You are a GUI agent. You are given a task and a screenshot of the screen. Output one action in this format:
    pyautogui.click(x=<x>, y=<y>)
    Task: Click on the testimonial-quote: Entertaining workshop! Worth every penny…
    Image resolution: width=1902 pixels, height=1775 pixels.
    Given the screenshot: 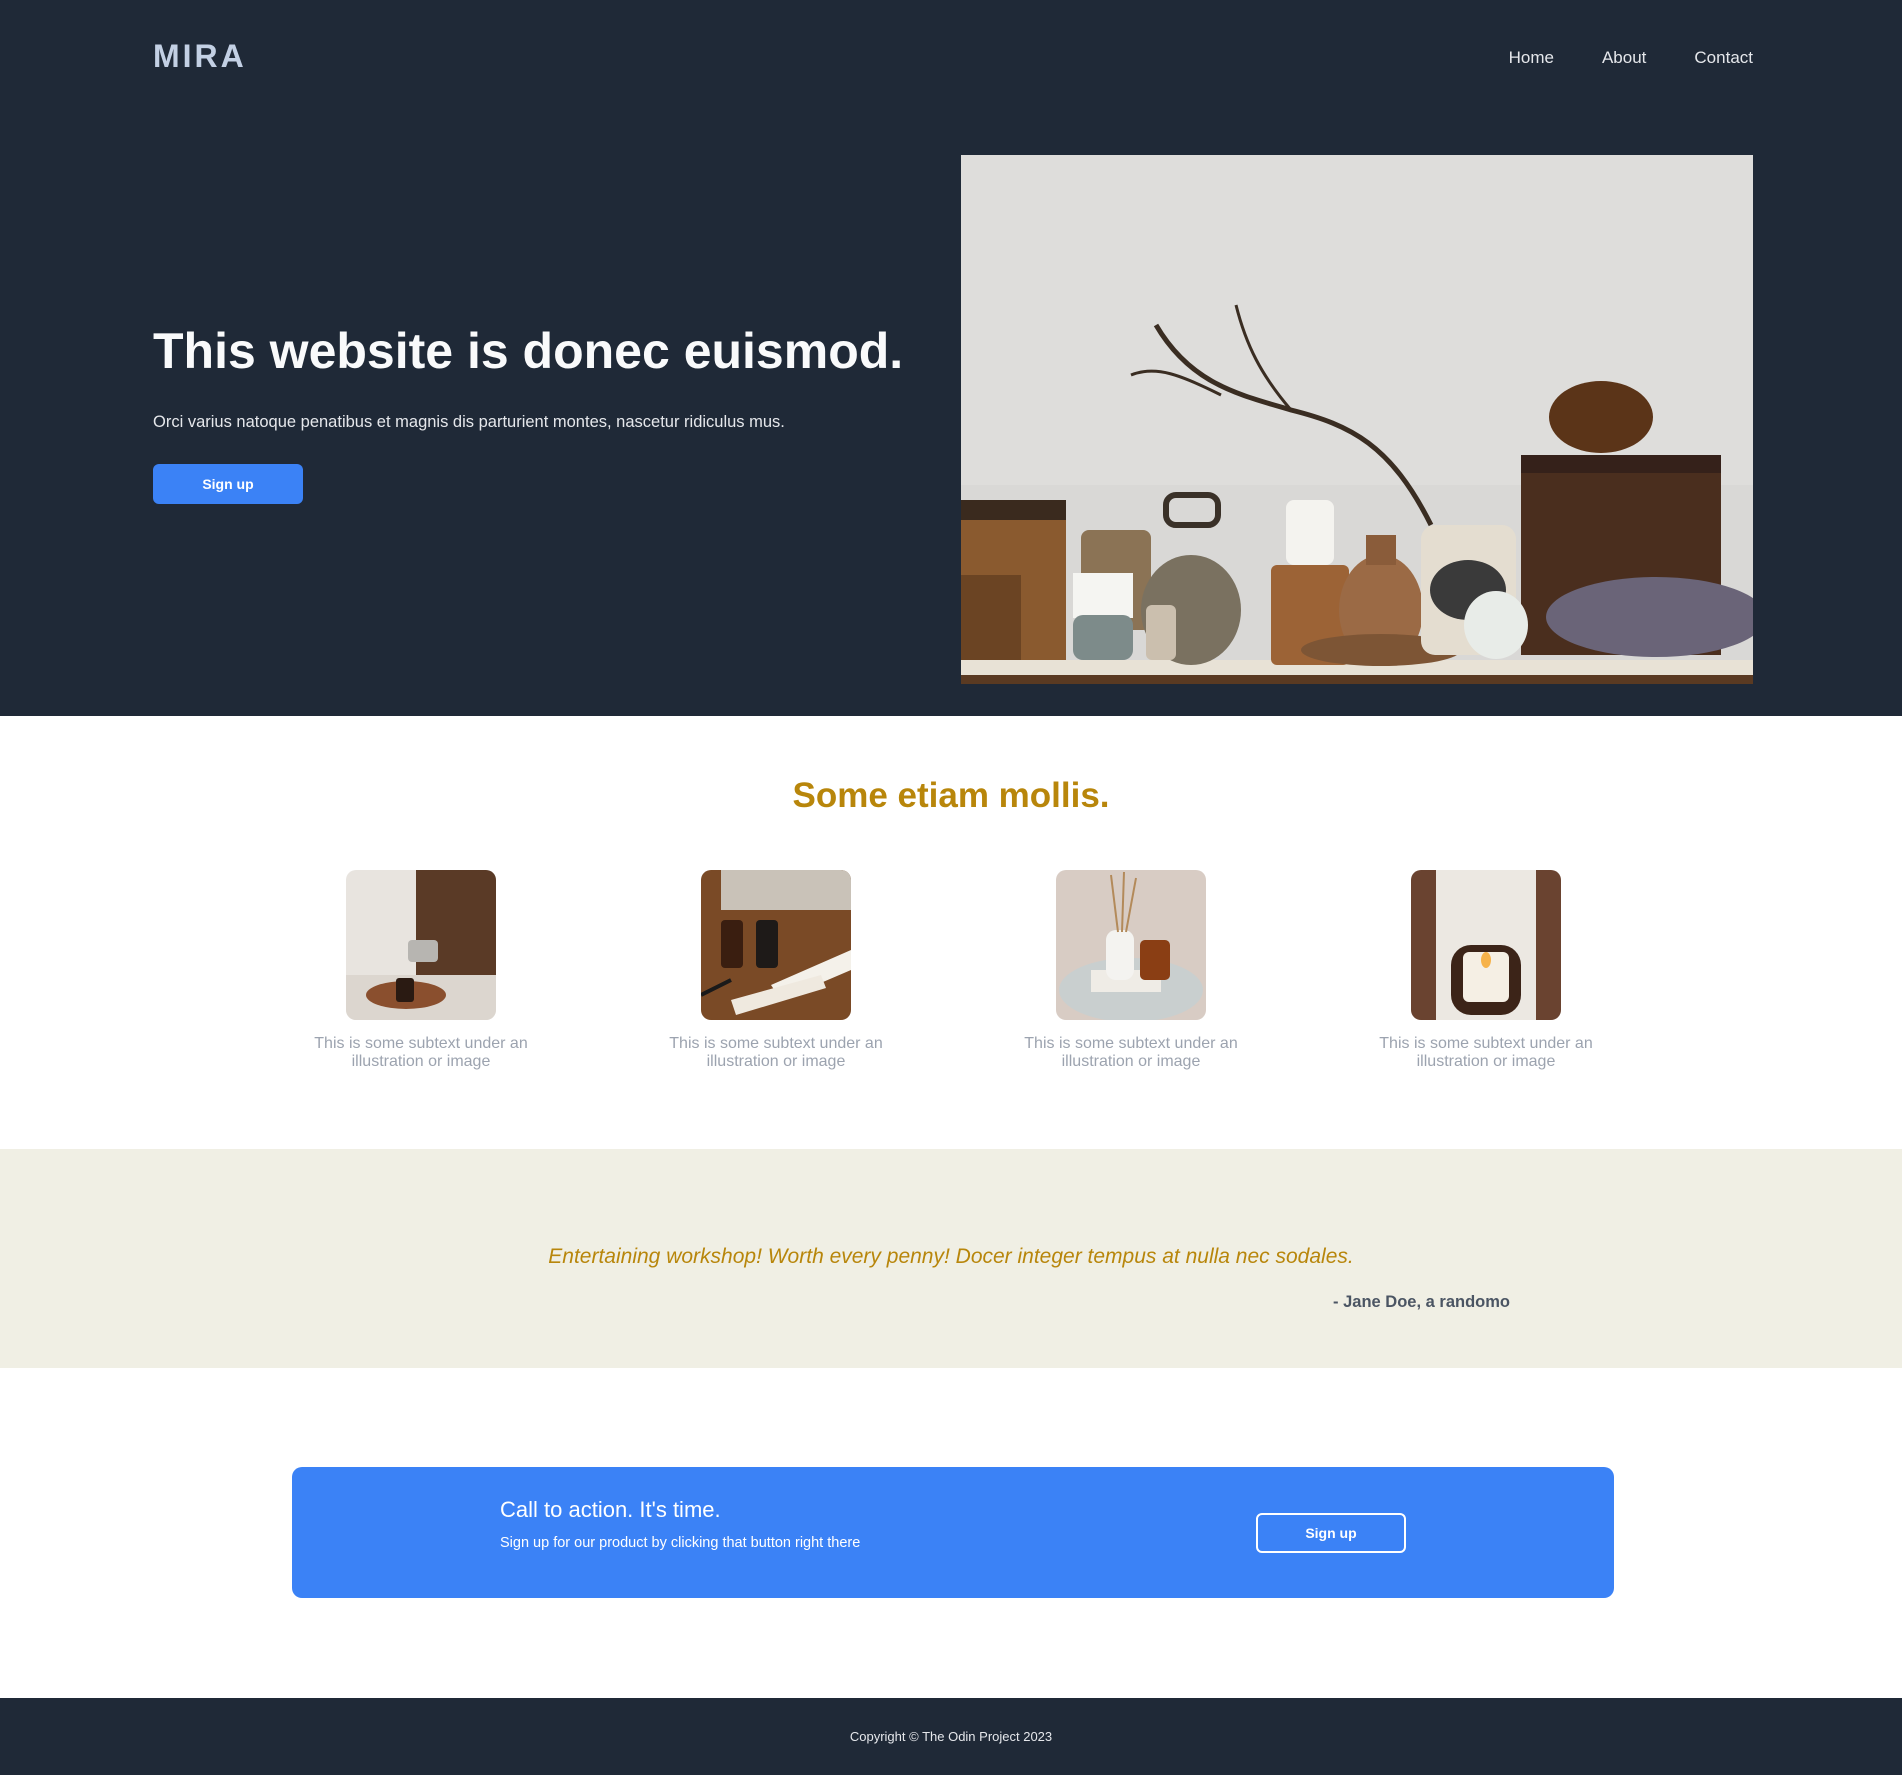 What is the action you would take?
    pyautogui.click(x=951, y=1256)
    